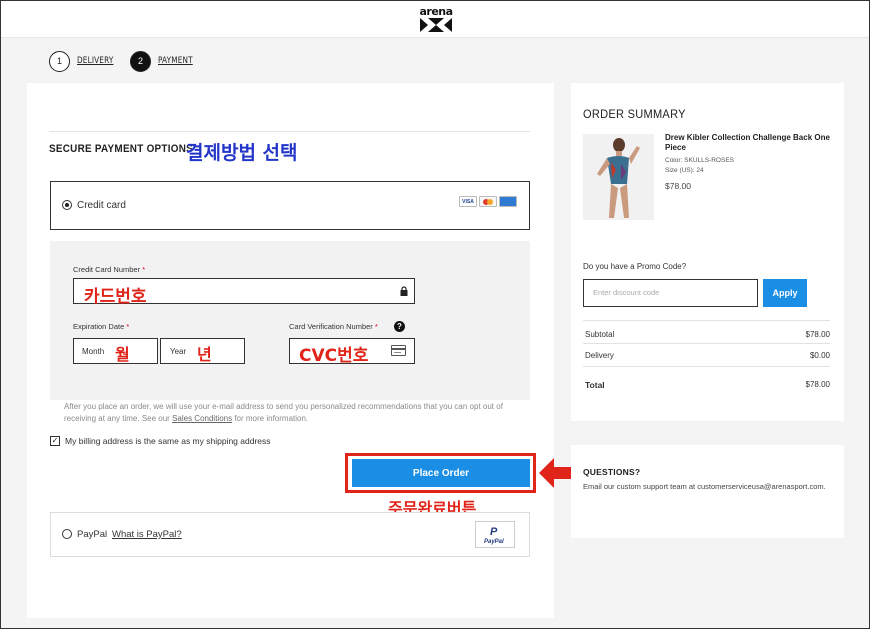 The height and width of the screenshot is (629, 870). I want to click on cvc-label: Card Verification Number *, so click(333, 326).